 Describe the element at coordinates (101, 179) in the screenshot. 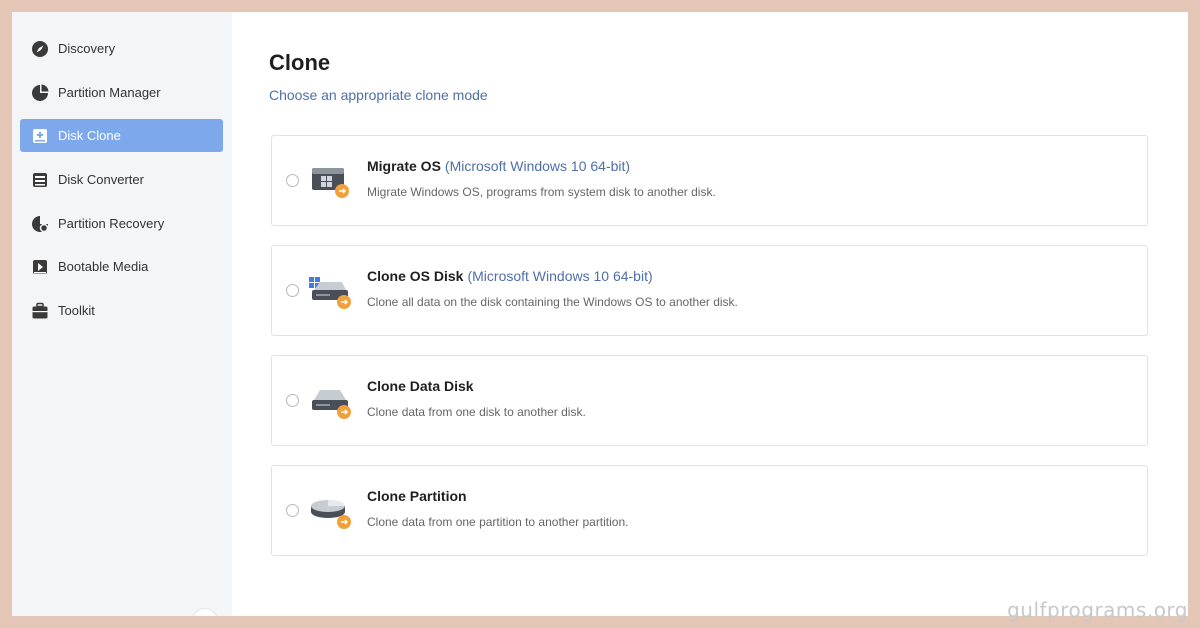

I see `sidebar-item-label: Disk Converter` at that location.